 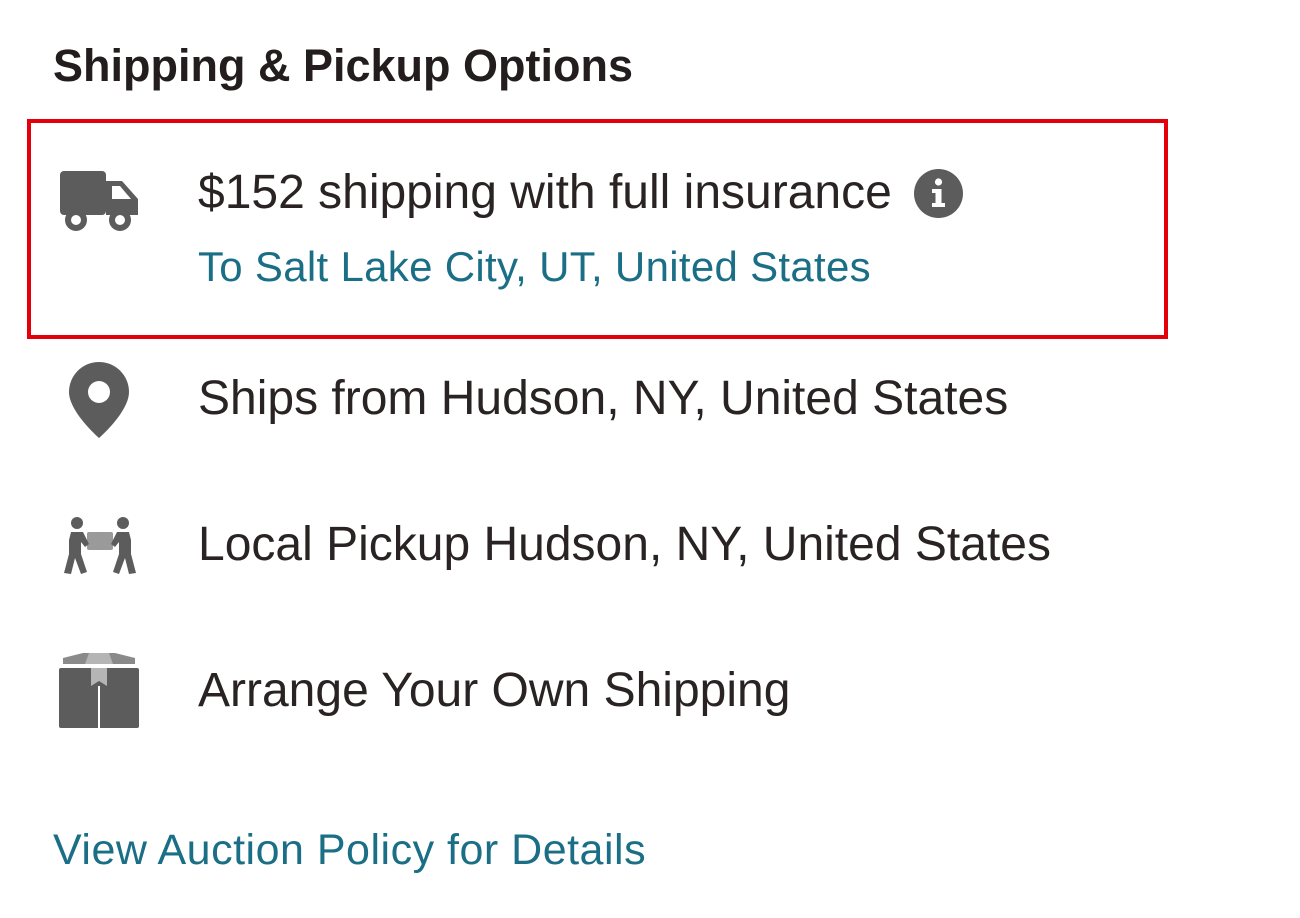 What do you see at coordinates (349, 850) in the screenshot?
I see `auction-policy-link: View Auction Policy for Details` at bounding box center [349, 850].